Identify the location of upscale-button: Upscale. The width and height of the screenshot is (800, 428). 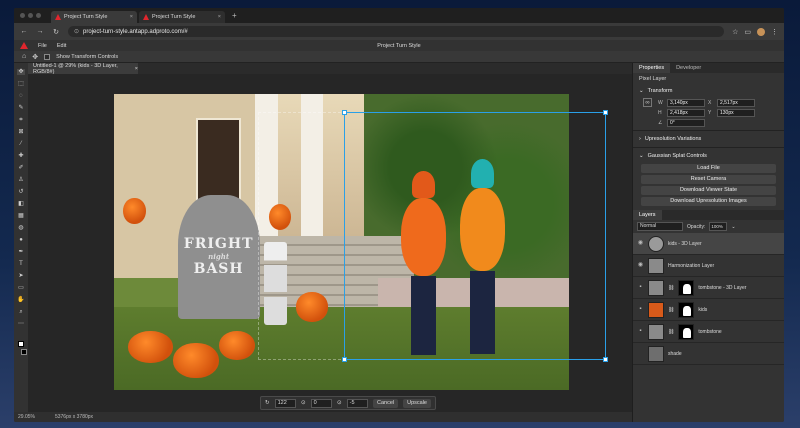
(417, 403).